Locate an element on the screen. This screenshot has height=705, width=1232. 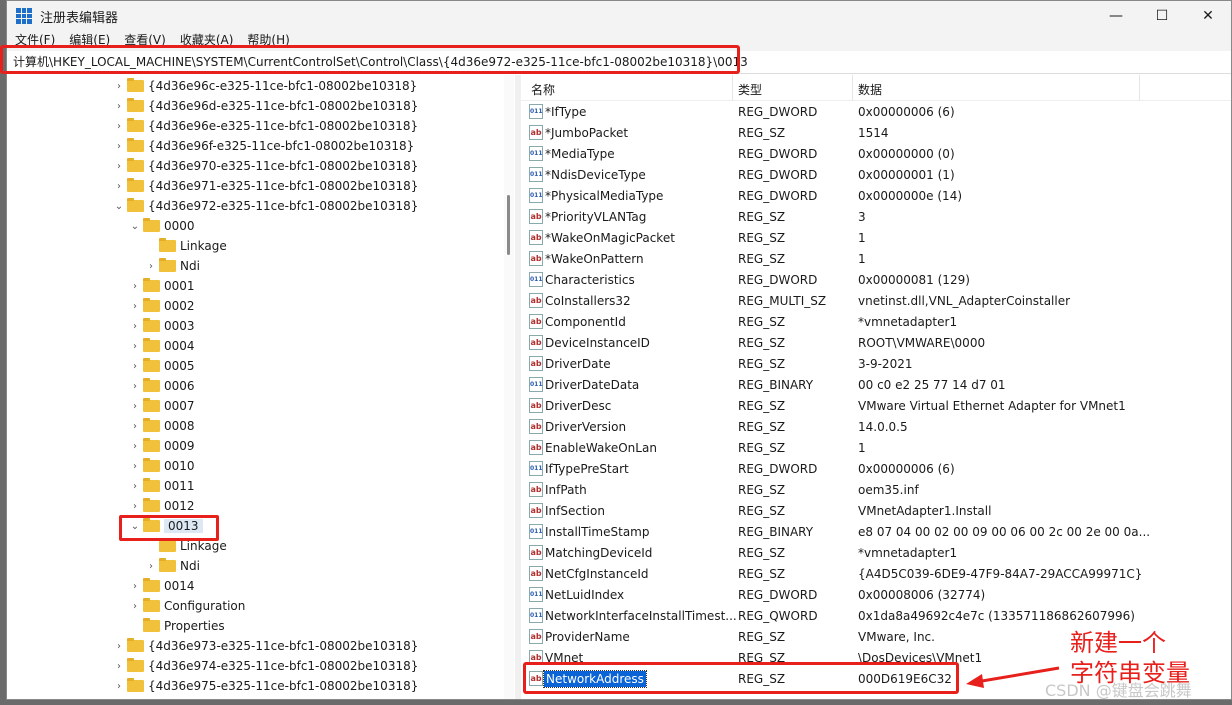
value-data: 1 is located at coordinates (862, 237).